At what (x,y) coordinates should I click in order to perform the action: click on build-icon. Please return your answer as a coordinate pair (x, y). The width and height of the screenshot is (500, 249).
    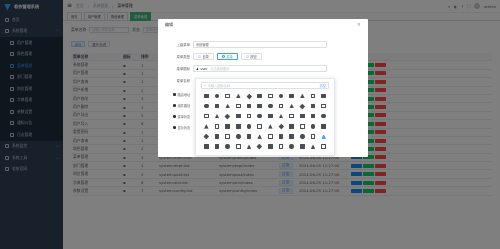
    Looking at the image, I should click on (238, 96).